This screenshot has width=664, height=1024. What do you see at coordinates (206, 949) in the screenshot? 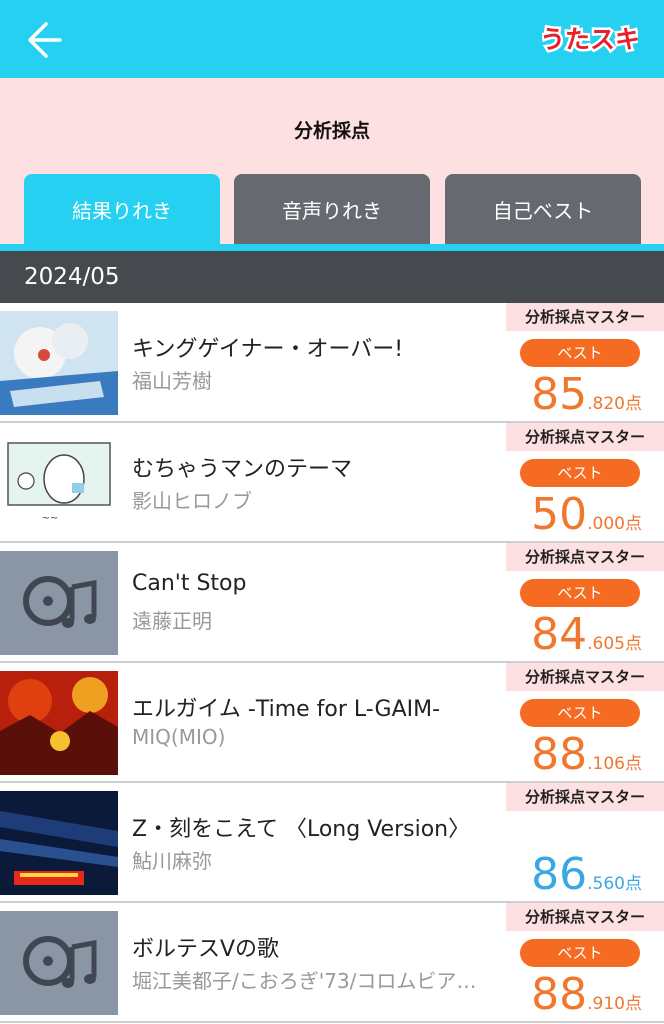
I see `song-title: ボルテスVの歌` at bounding box center [206, 949].